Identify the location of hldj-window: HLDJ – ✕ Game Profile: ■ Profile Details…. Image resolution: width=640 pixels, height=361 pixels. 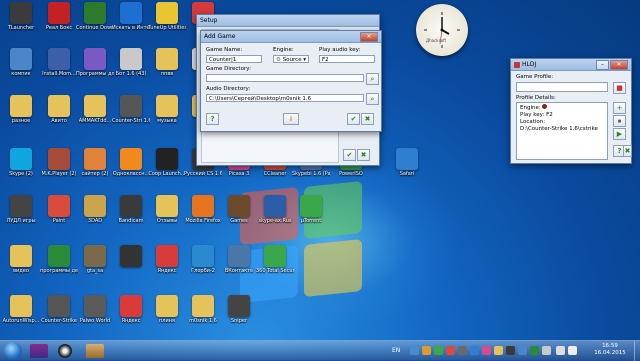
(571, 111).